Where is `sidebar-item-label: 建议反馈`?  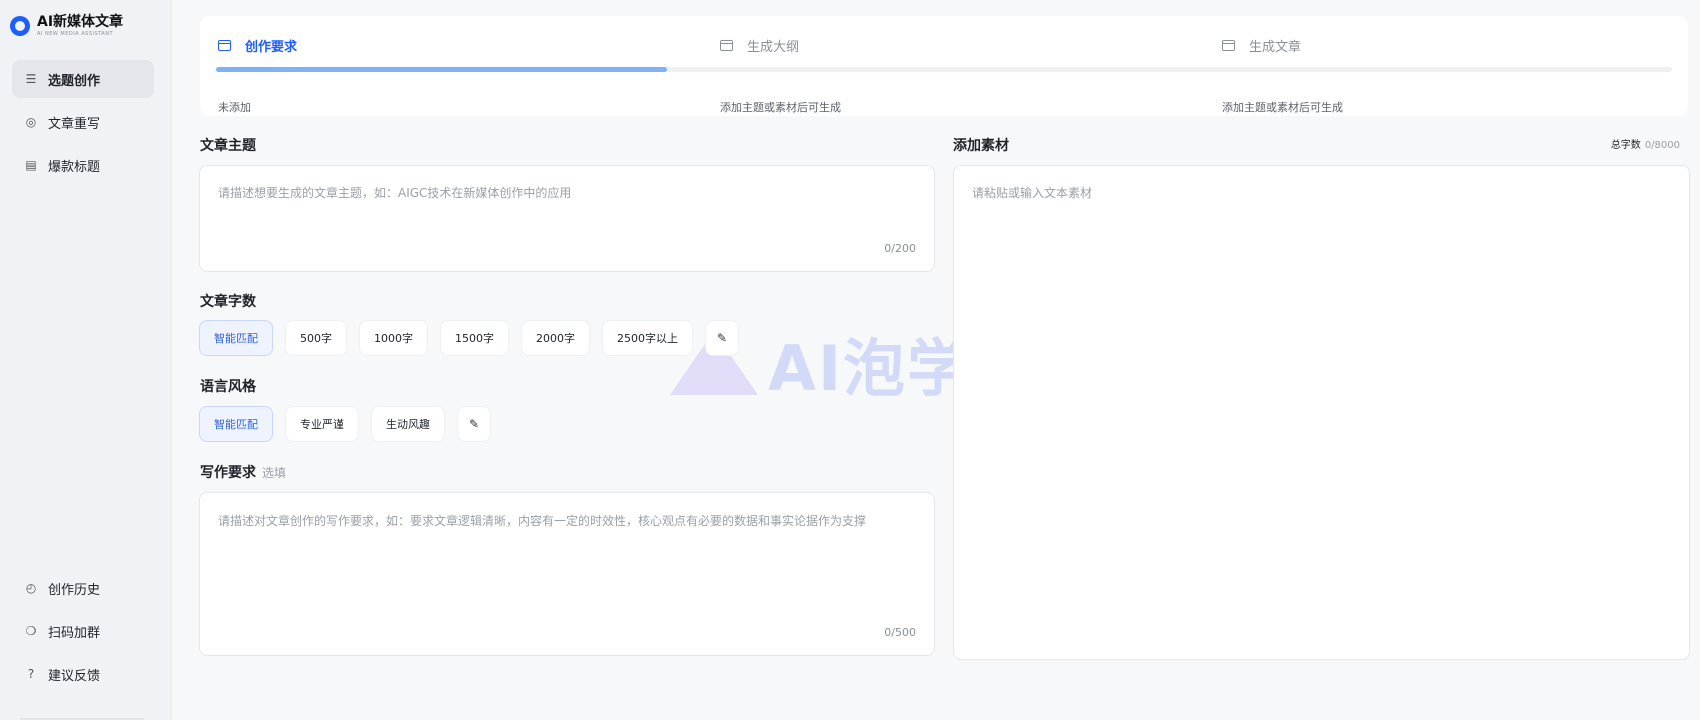 sidebar-item-label: 建议反馈 is located at coordinates (74, 676).